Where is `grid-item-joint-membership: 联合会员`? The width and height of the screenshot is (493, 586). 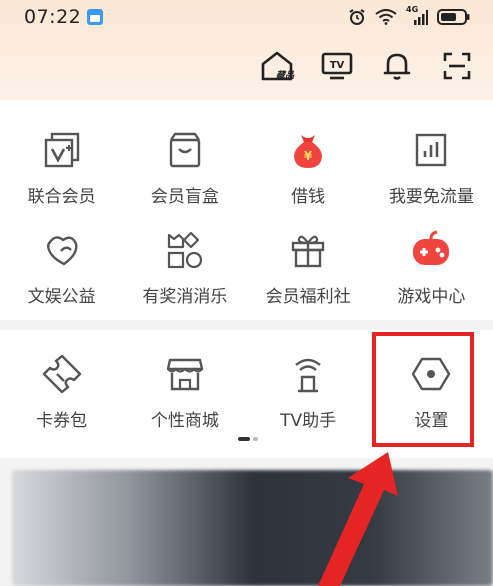
grid-item-joint-membership: 联合会员 is located at coordinates (61, 167).